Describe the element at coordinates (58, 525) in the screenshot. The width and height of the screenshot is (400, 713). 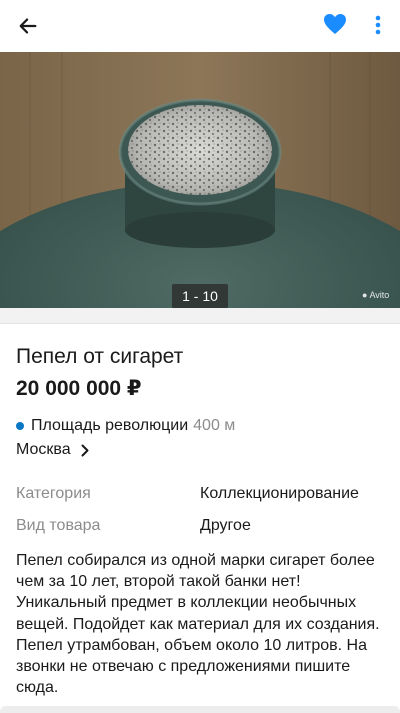
I see `param-label-item-type: Вид товара` at that location.